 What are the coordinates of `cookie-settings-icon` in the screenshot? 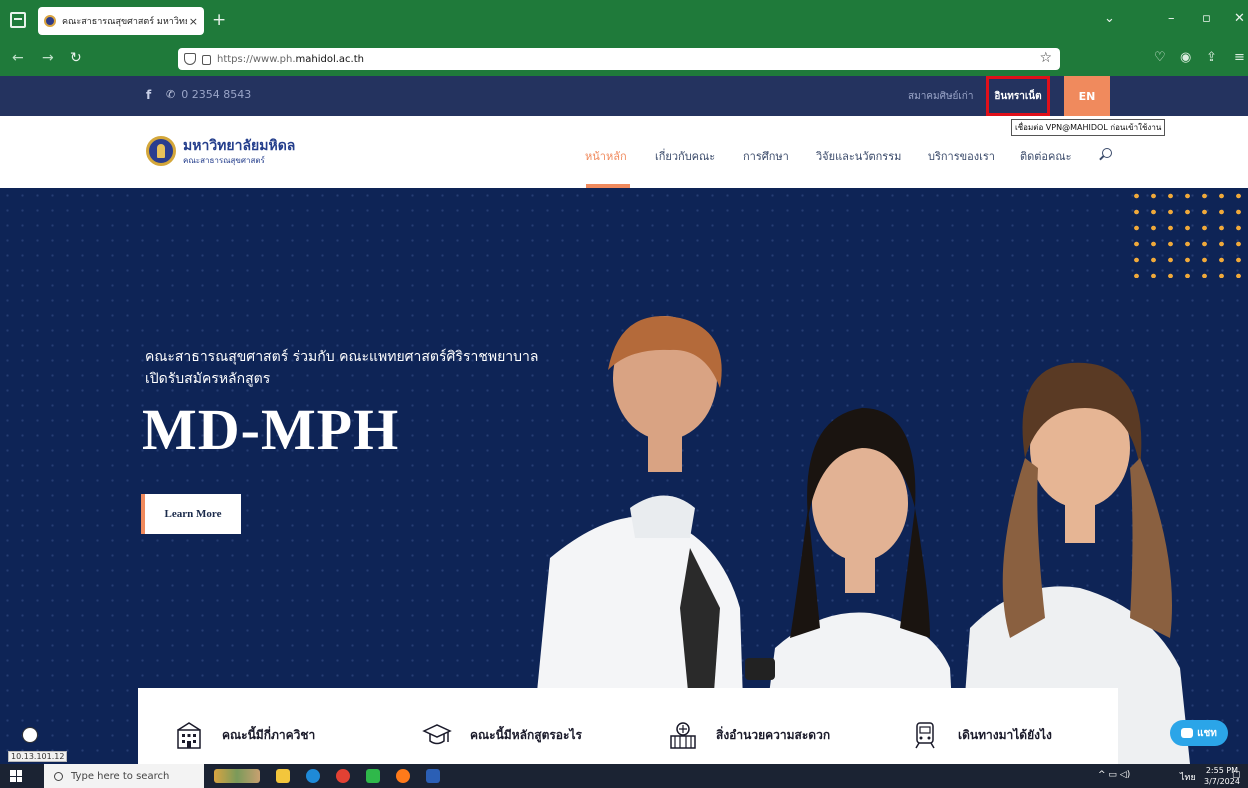 It's located at (30, 735).